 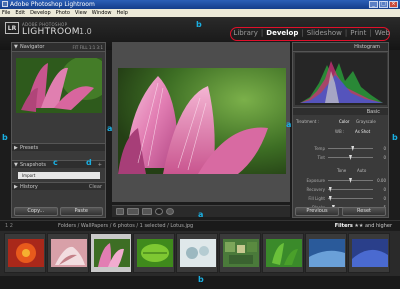 I want to click on navigator-preview, so click(x=59, y=85).